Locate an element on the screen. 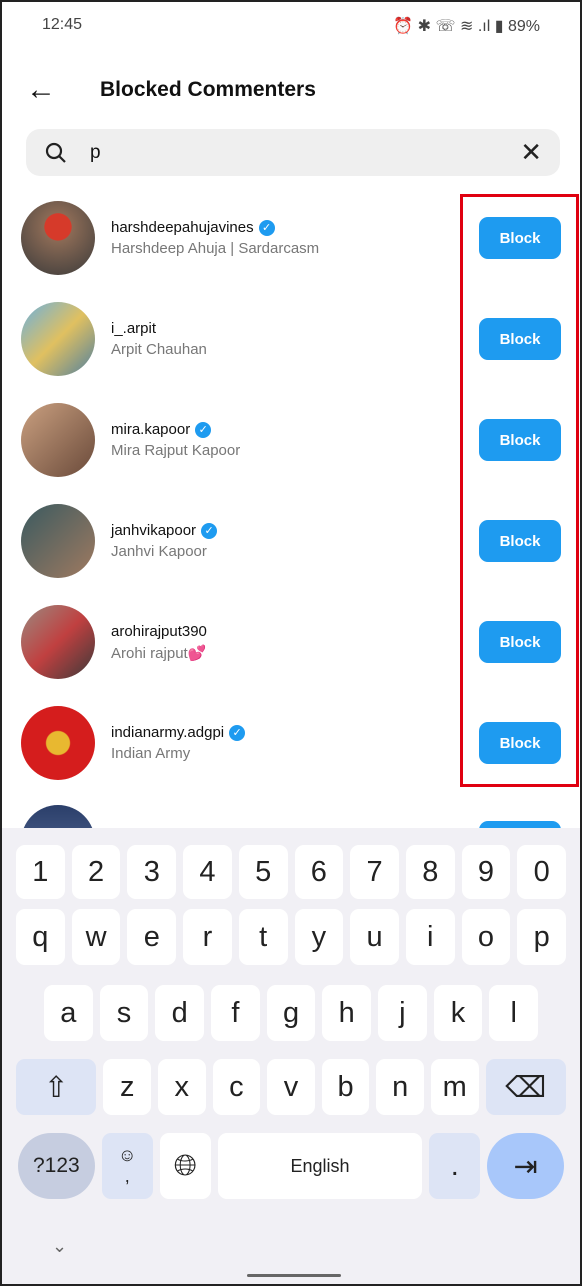 This screenshot has height=1286, width=582. backspace-key: ⌫ is located at coordinates (526, 1087).